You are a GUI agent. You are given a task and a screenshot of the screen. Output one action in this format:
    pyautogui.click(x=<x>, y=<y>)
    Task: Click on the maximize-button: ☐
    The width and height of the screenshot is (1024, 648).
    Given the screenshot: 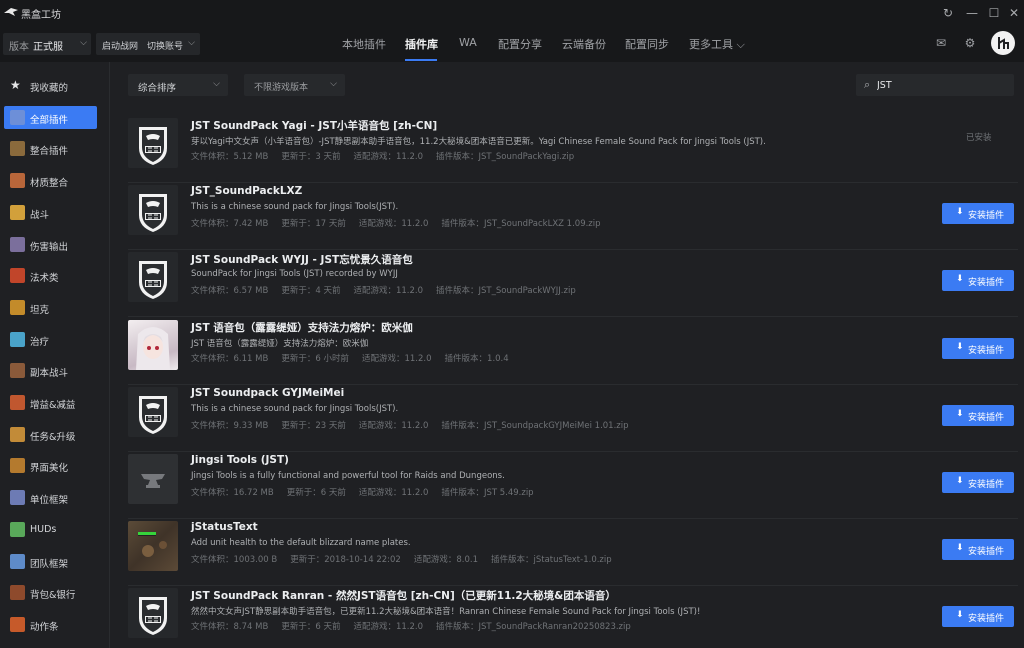 What is the action you would take?
    pyautogui.click(x=994, y=13)
    